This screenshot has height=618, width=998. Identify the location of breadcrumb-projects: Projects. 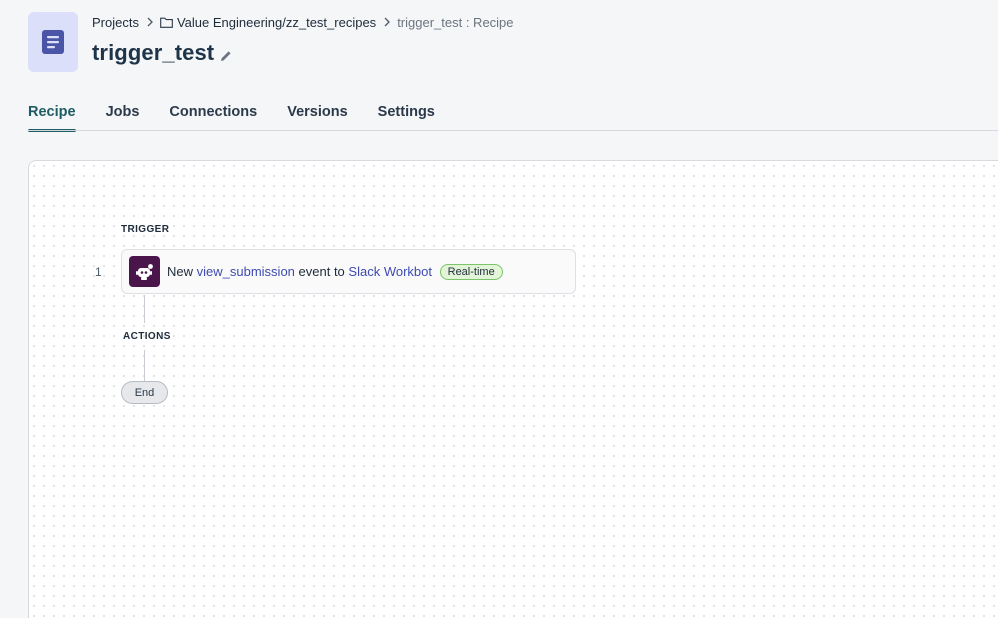
(115, 22).